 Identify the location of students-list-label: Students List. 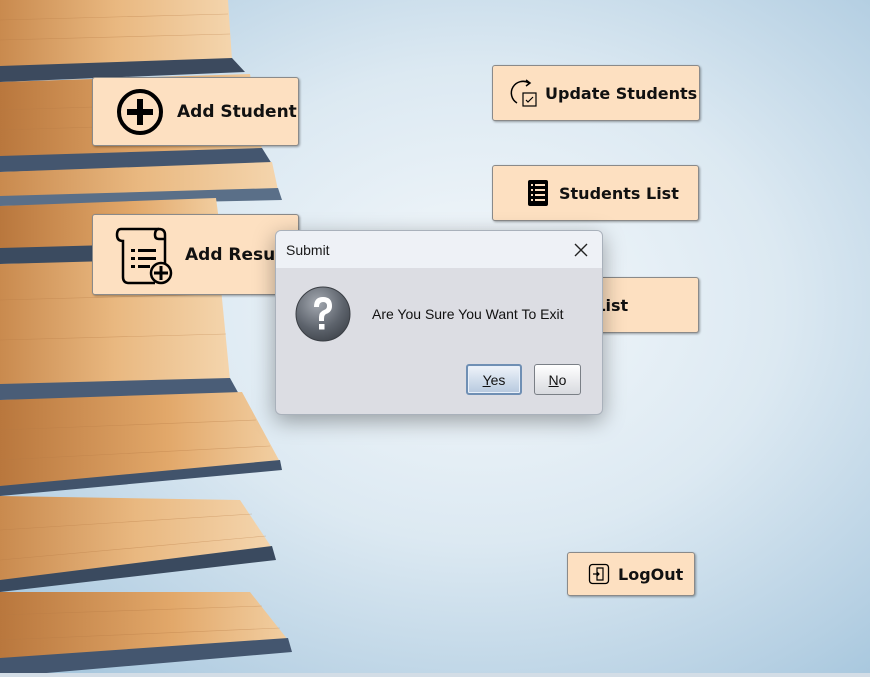
(619, 193).